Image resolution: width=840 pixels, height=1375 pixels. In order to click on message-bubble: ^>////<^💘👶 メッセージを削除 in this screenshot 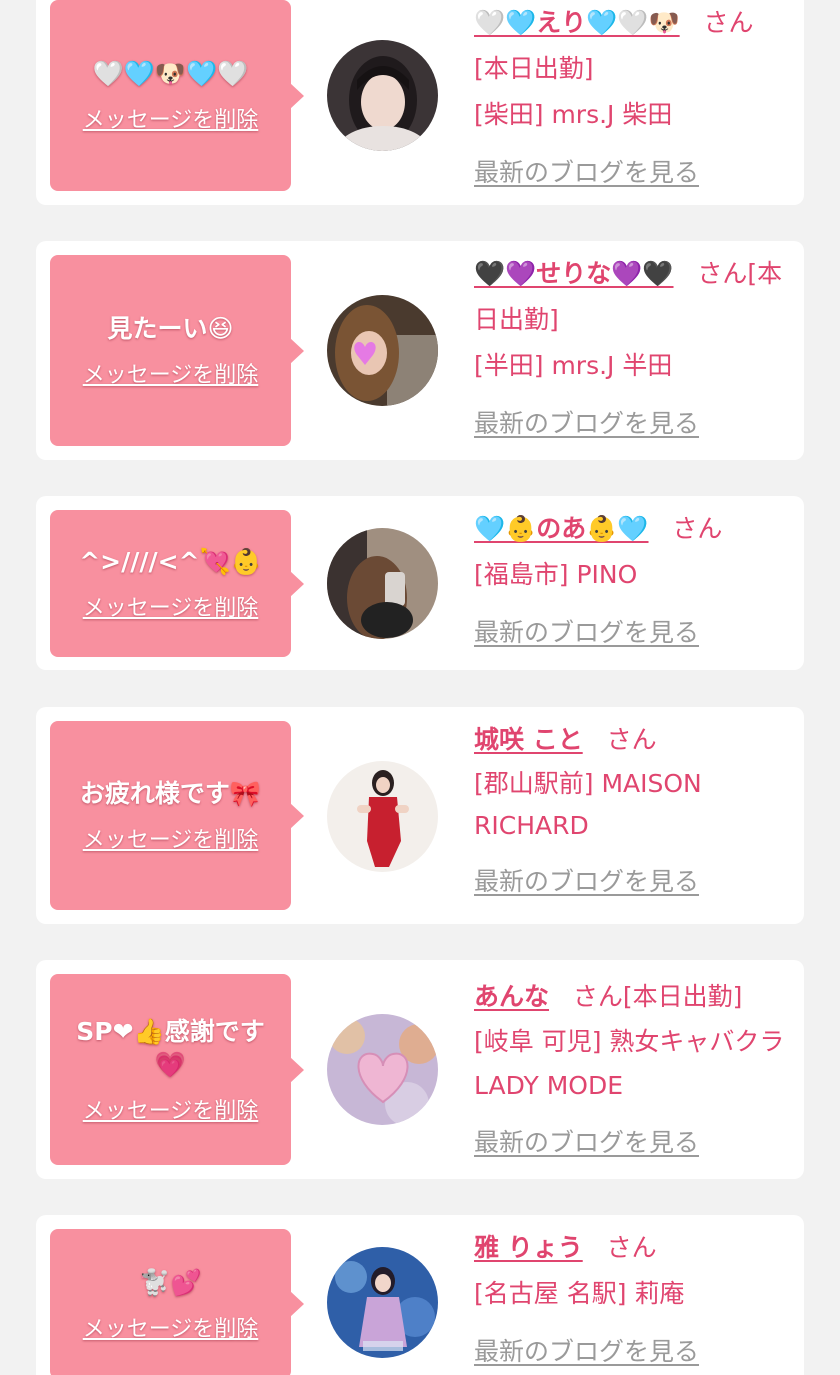, I will do `click(177, 583)`.